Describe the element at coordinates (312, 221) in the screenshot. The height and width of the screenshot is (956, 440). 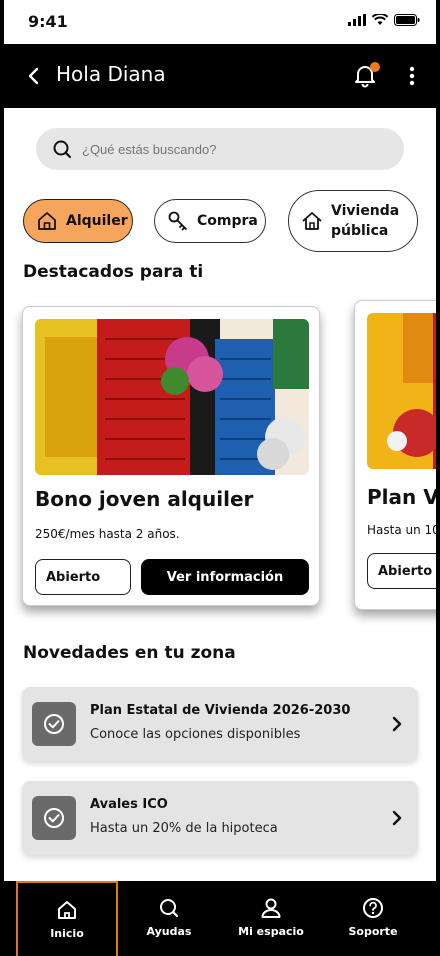
I see `home-outline-icon` at that location.